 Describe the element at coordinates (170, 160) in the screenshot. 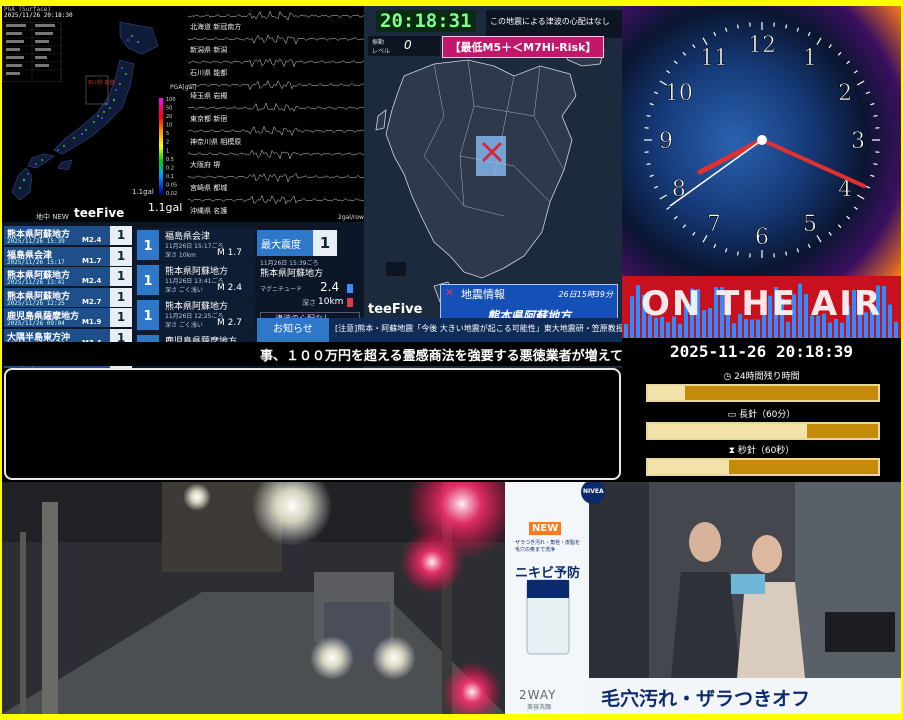

I see `scale-tick-label: 0.5` at that location.